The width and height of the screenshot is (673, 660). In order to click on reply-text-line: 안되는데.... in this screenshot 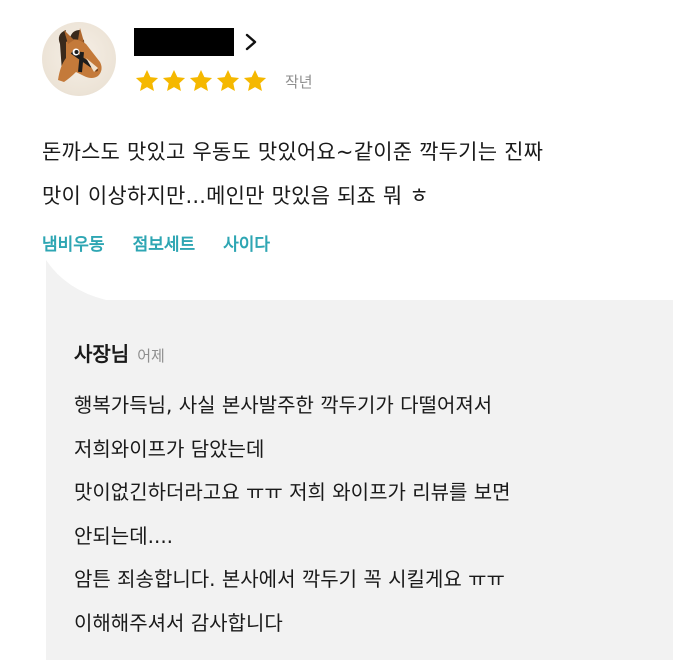, I will do `click(124, 535)`.